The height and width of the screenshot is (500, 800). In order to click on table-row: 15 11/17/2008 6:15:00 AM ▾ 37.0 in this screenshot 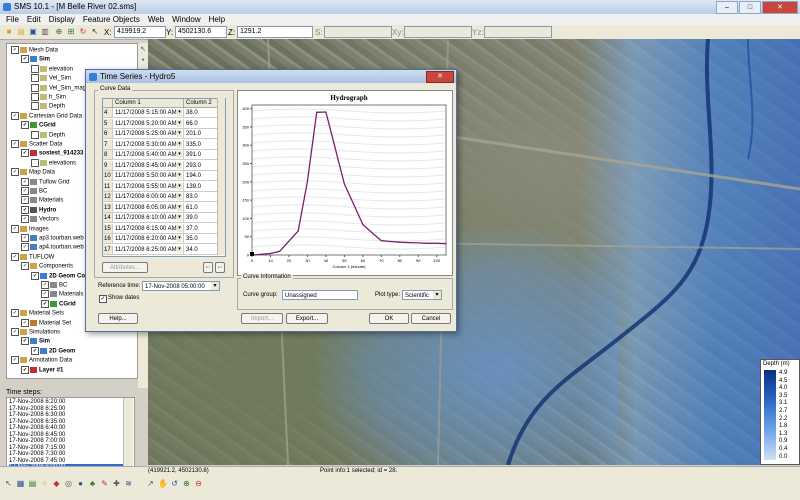, I will do `click(164, 228)`.